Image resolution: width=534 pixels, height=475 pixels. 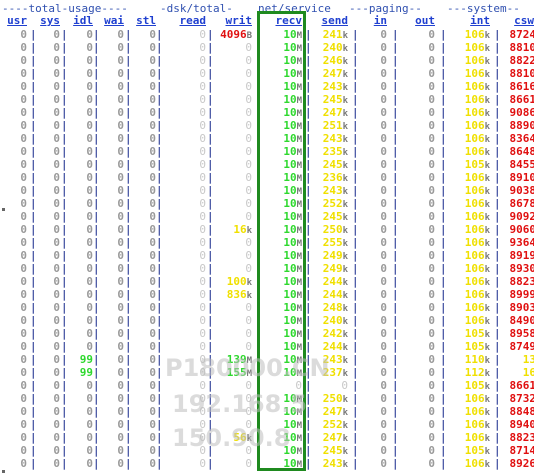 What do you see at coordinates (521, 294) in the screenshot?
I see `cell-csw: 8999` at bounding box center [521, 294].